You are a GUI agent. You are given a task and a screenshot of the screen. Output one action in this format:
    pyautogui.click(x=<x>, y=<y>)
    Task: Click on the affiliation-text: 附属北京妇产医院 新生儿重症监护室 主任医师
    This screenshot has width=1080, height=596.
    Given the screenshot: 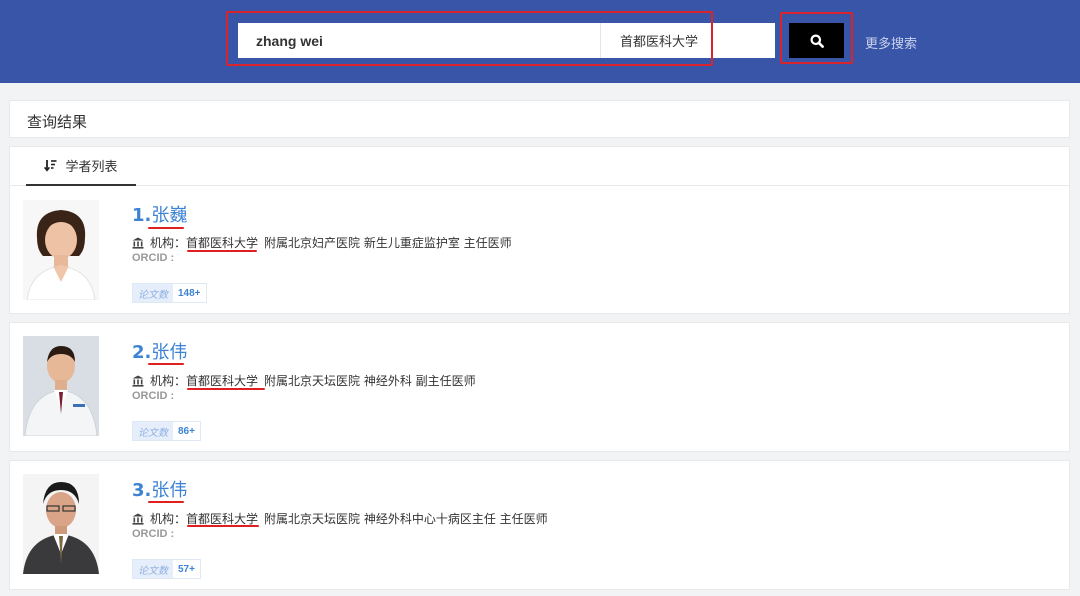 What is the action you would take?
    pyautogui.click(x=388, y=243)
    